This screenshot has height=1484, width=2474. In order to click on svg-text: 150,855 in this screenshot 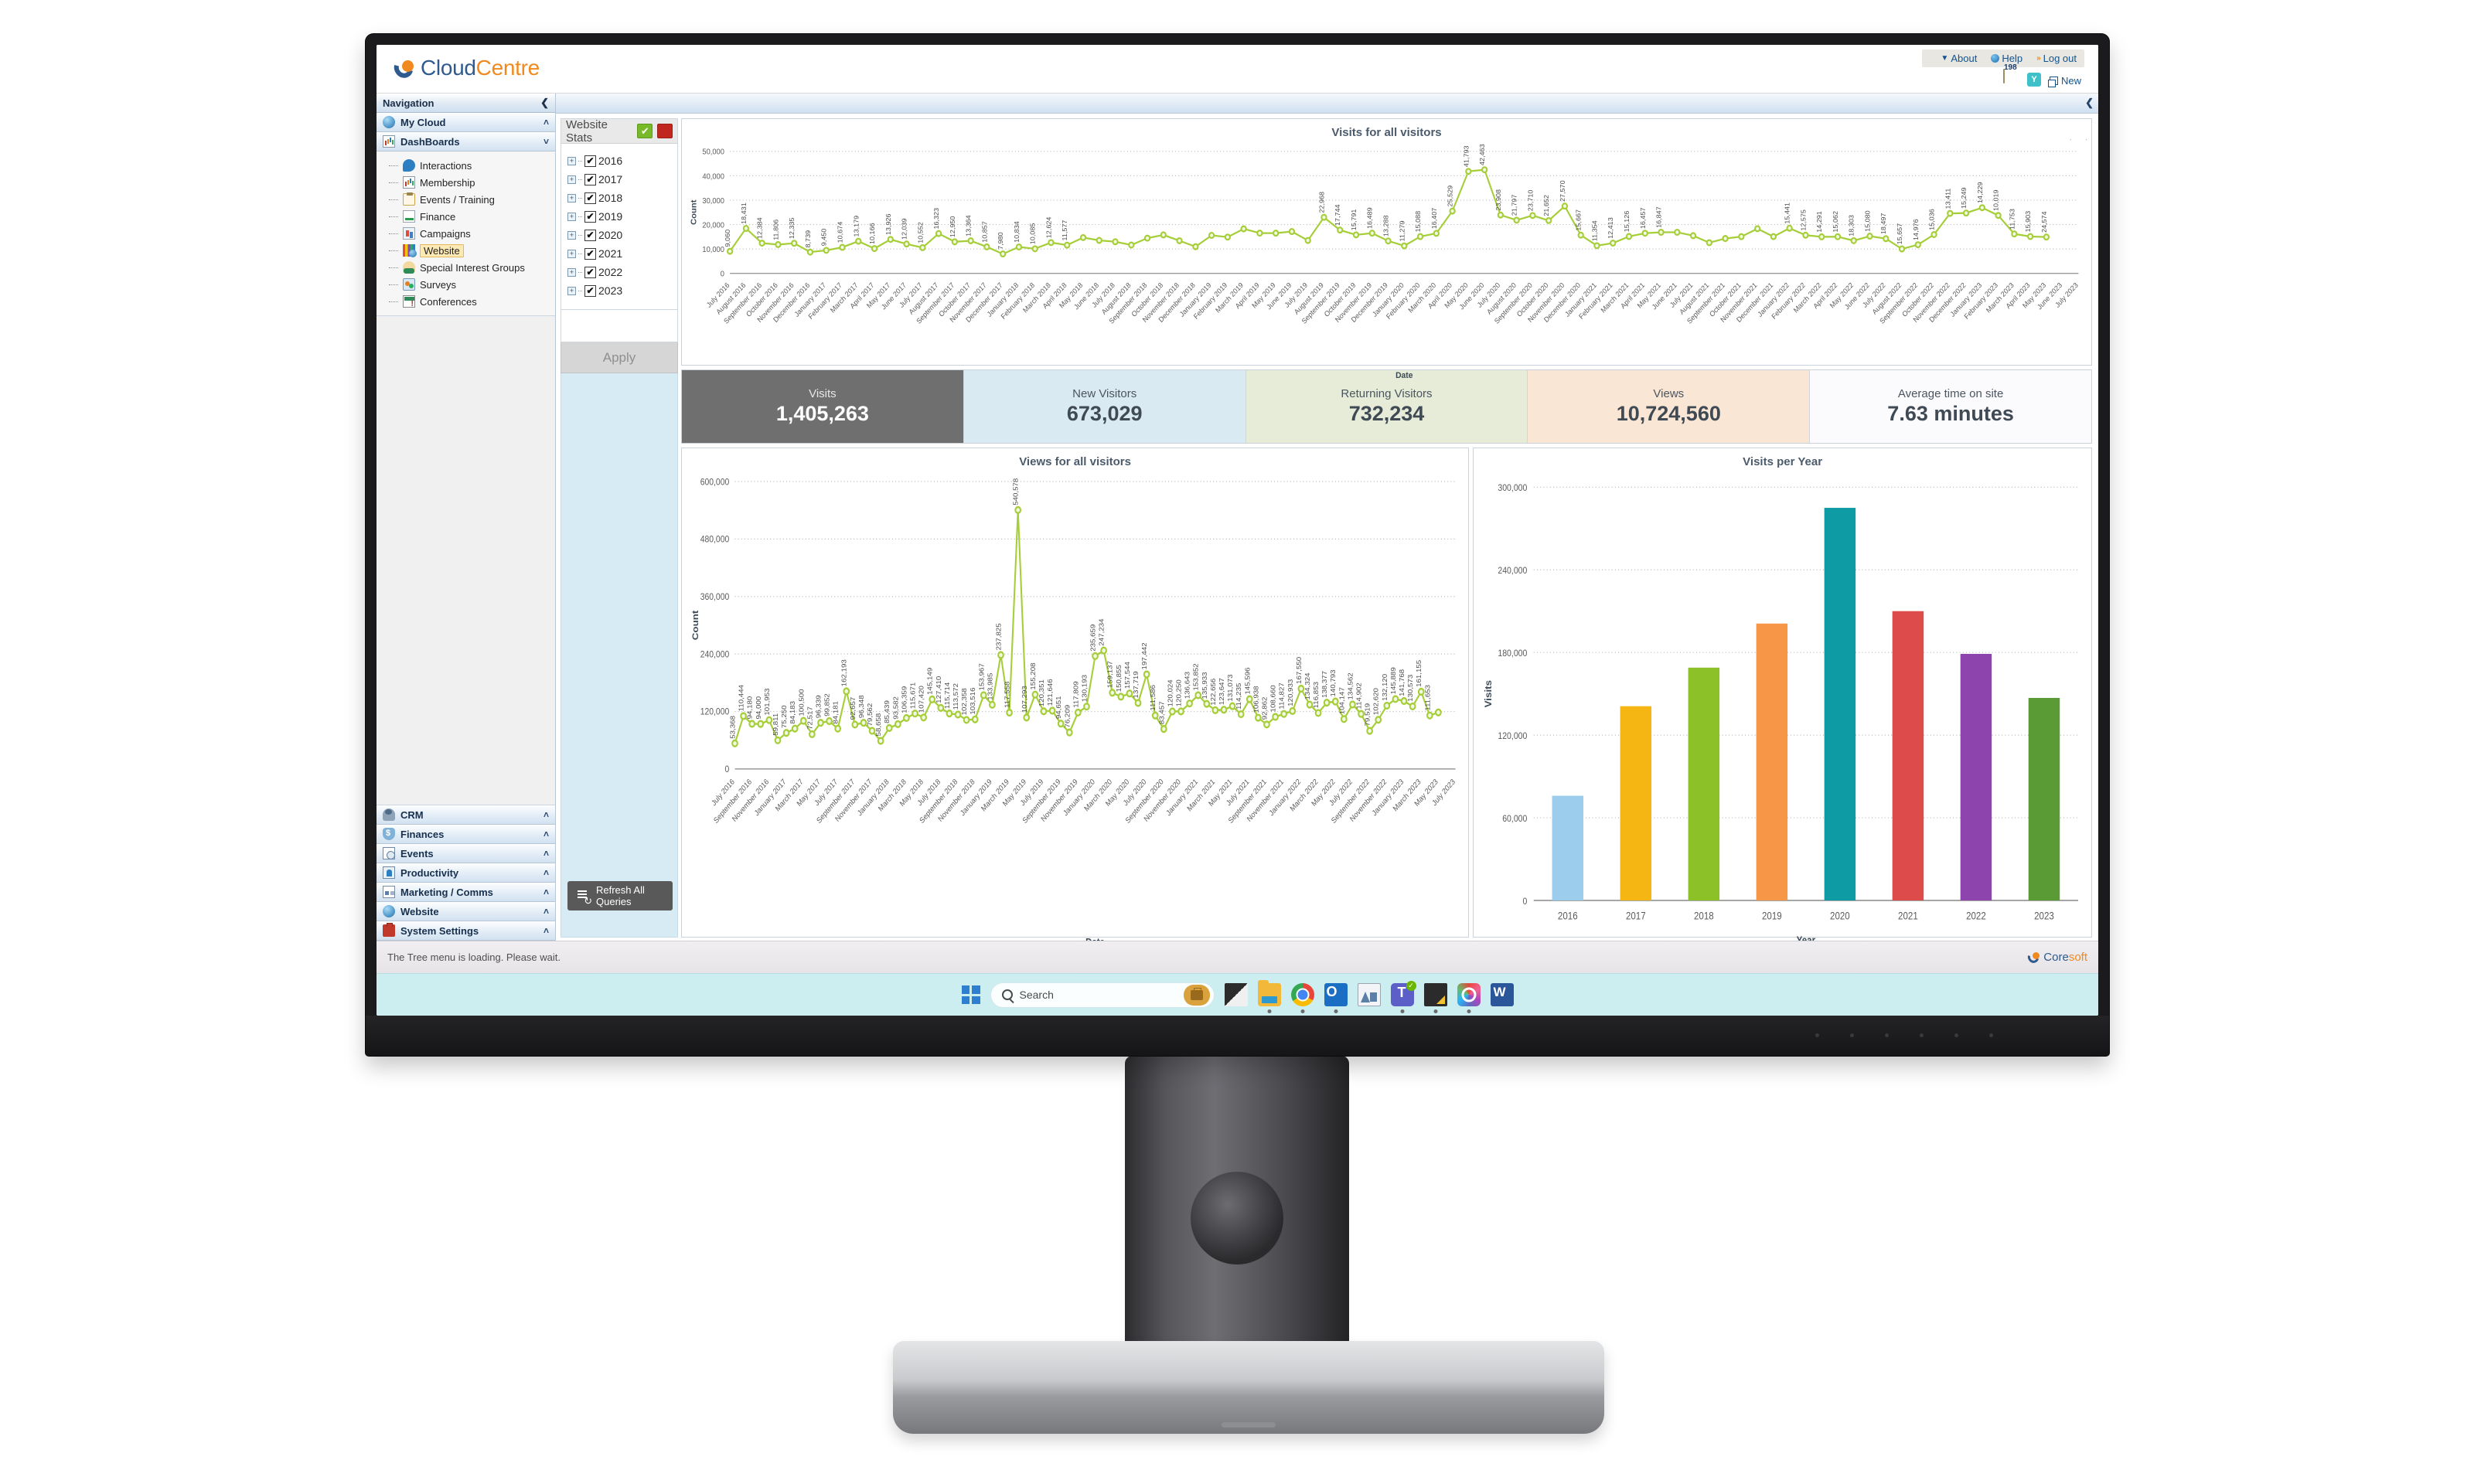, I will do `click(1118, 678)`.